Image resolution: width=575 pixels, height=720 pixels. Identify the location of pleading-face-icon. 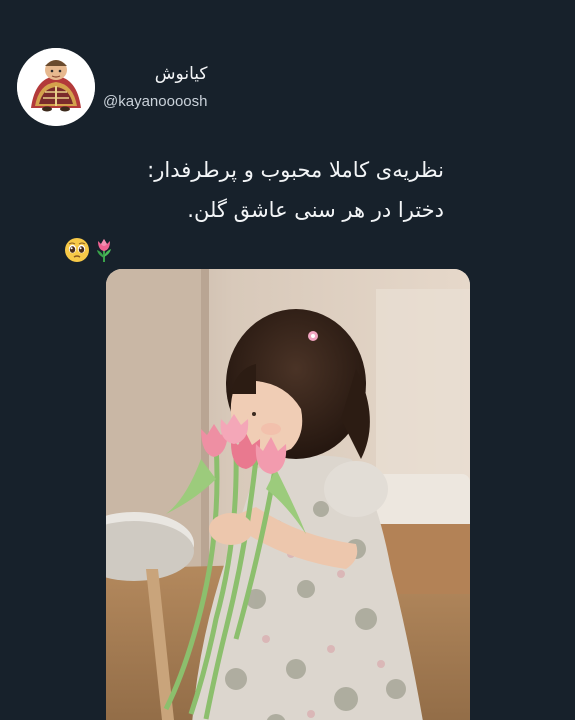
(77, 250).